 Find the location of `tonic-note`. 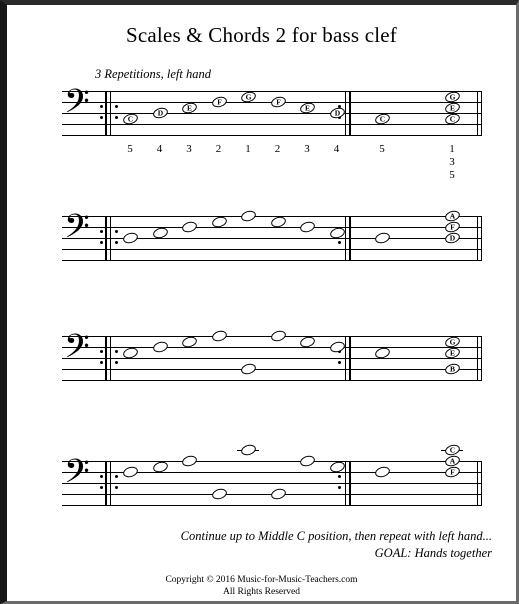

tonic-note is located at coordinates (382, 238).